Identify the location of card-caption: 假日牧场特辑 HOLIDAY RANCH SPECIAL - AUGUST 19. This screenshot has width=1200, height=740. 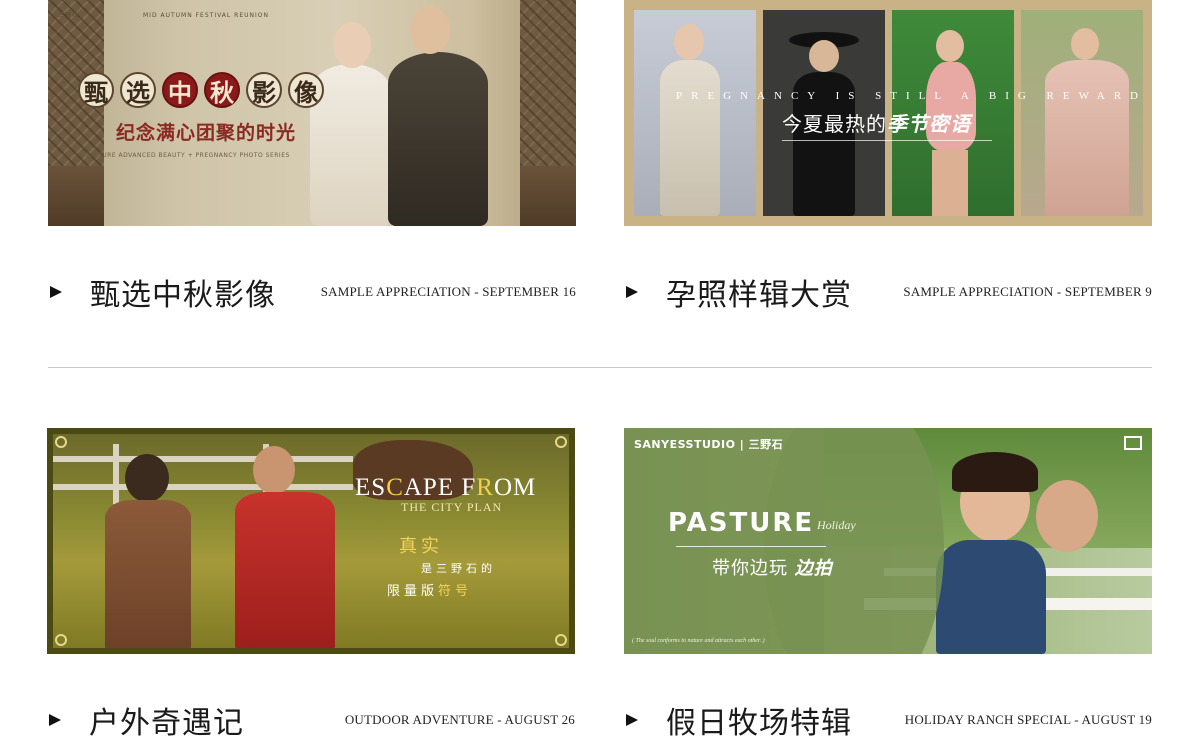
(888, 720).